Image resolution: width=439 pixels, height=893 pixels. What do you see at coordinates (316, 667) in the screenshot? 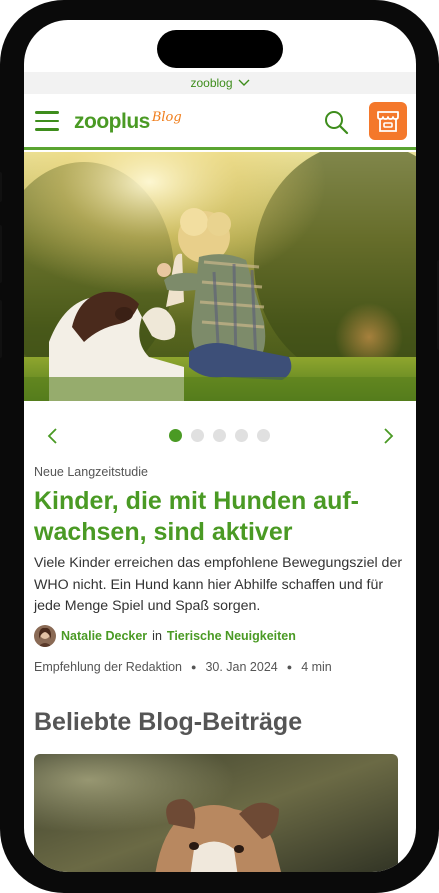
I see `meta-read-time: 4 min` at bounding box center [316, 667].